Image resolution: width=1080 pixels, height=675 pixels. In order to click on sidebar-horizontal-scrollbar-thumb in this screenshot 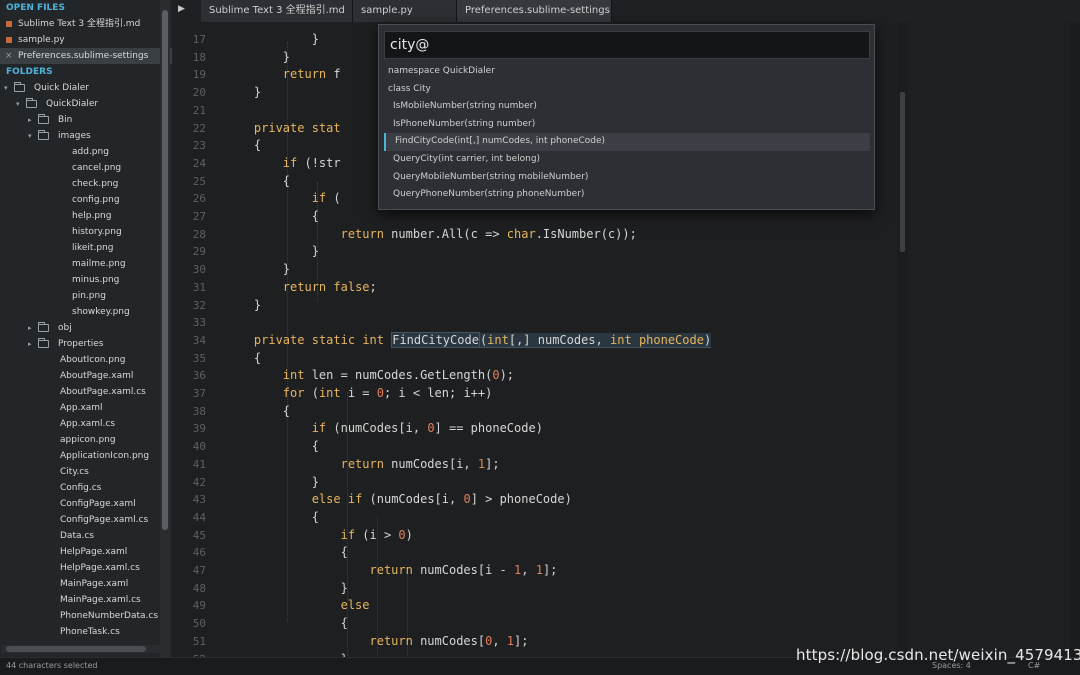, I will do `click(76, 649)`.